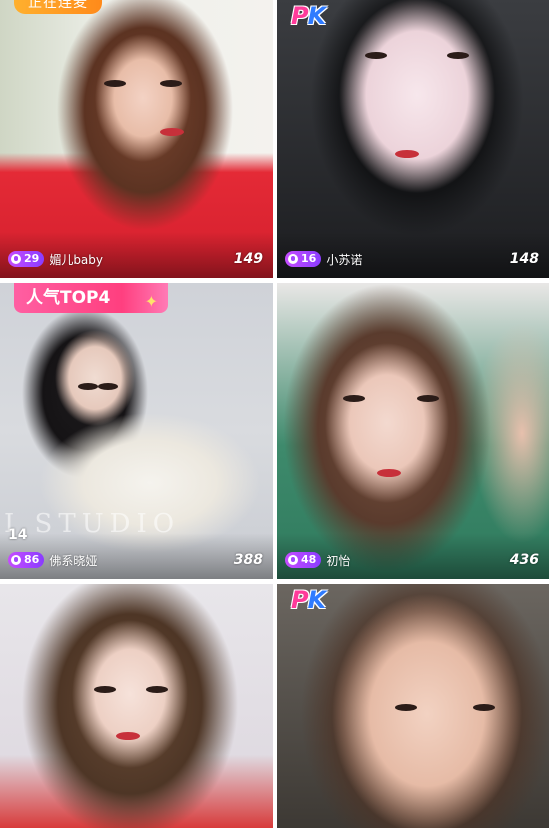 The width and height of the screenshot is (549, 828). I want to click on rank-label: 人气TOP4, so click(68, 298).